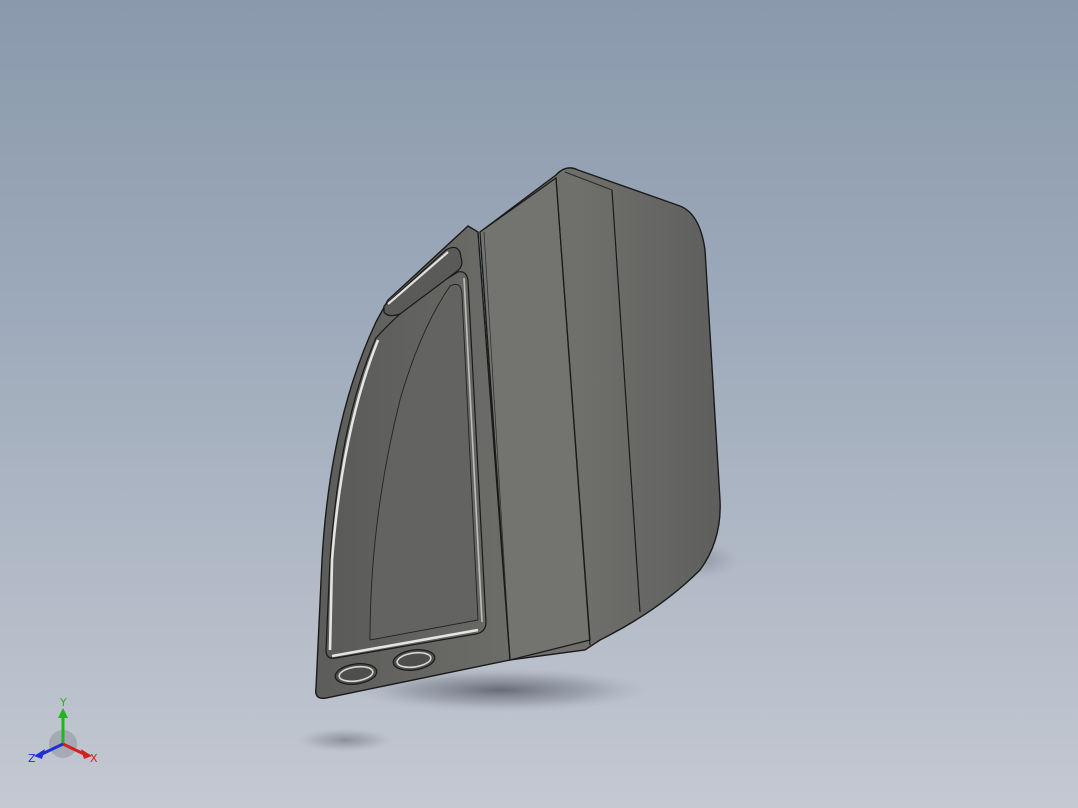  What do you see at coordinates (63, 702) in the screenshot?
I see `triad-y-label: Y` at bounding box center [63, 702].